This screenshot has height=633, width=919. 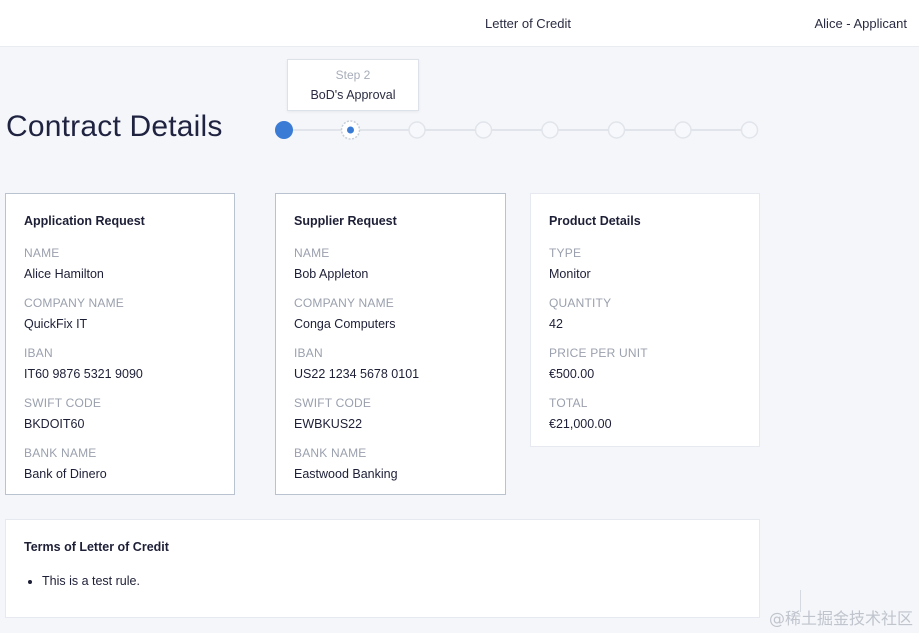 What do you see at coordinates (580, 424) in the screenshot?
I see `field-value: €21,000.00` at bounding box center [580, 424].